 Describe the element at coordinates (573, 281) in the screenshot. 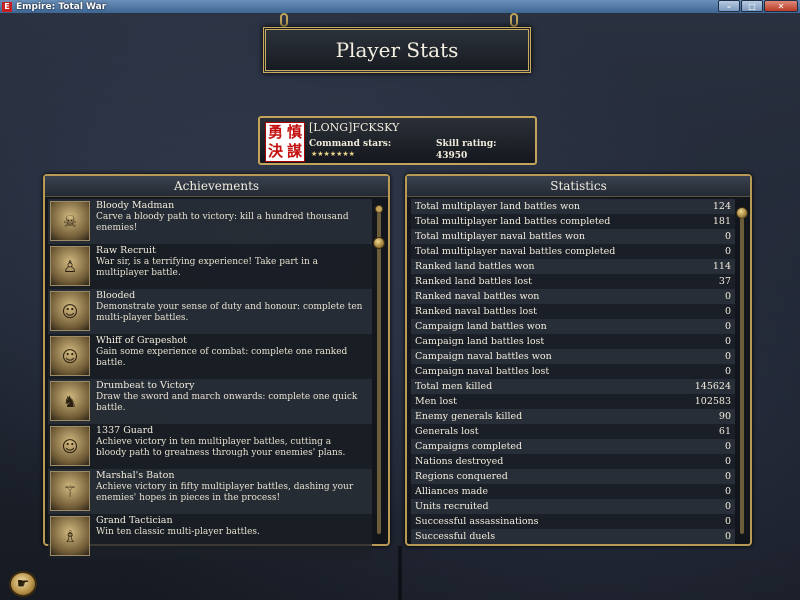

I see `stat-row: Ranked land battles lost 37` at that location.